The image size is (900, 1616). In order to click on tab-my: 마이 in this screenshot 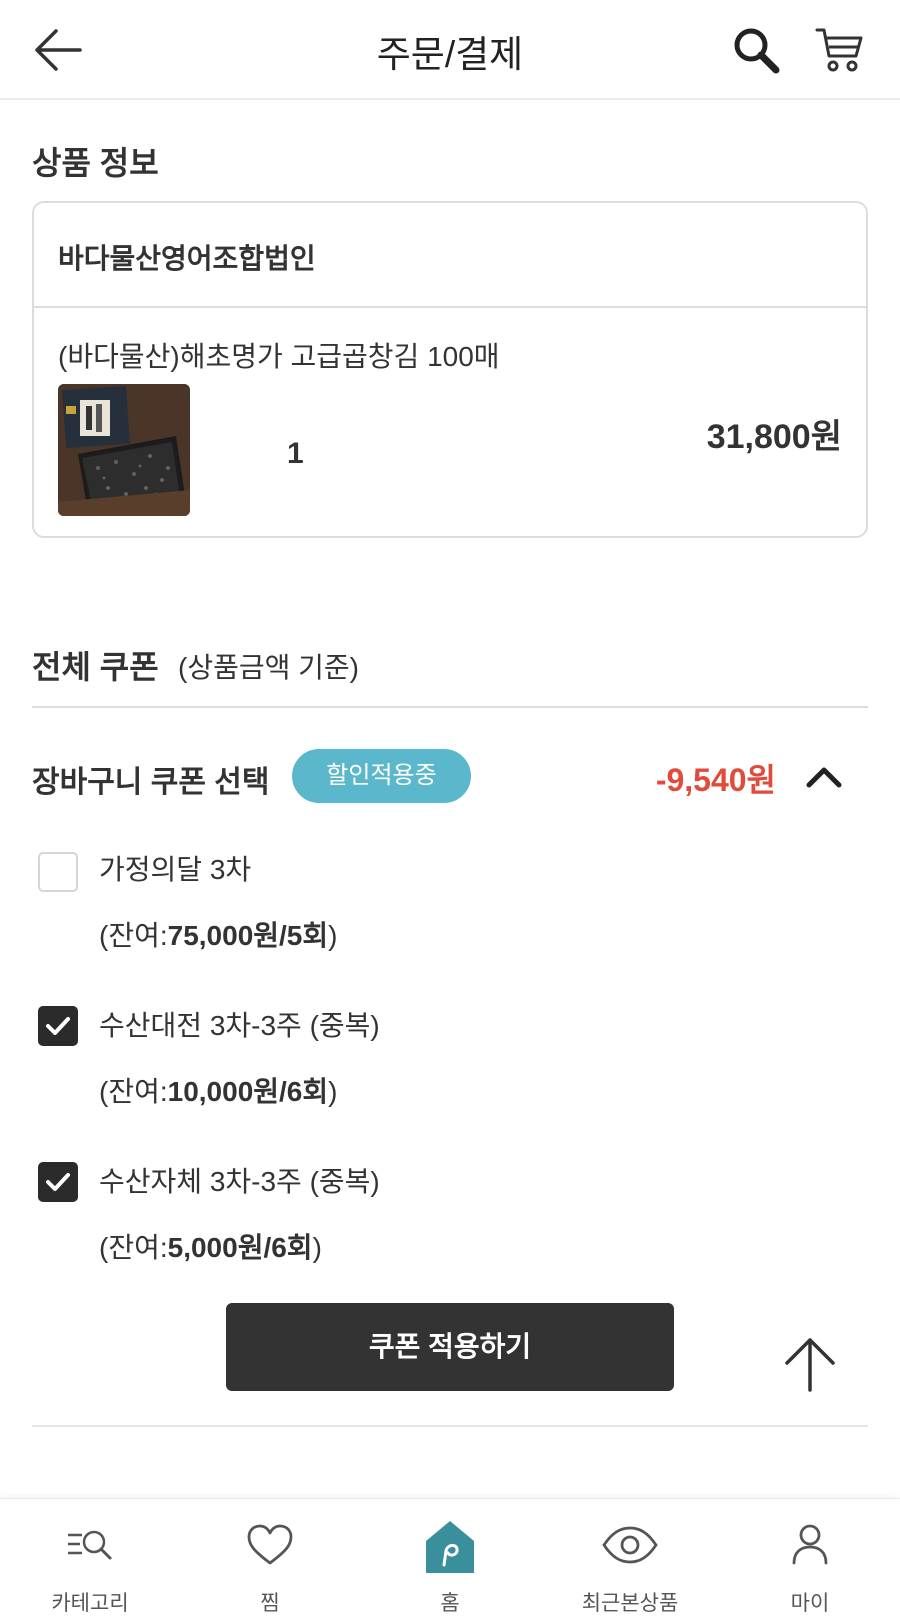, I will do `click(810, 1557)`.